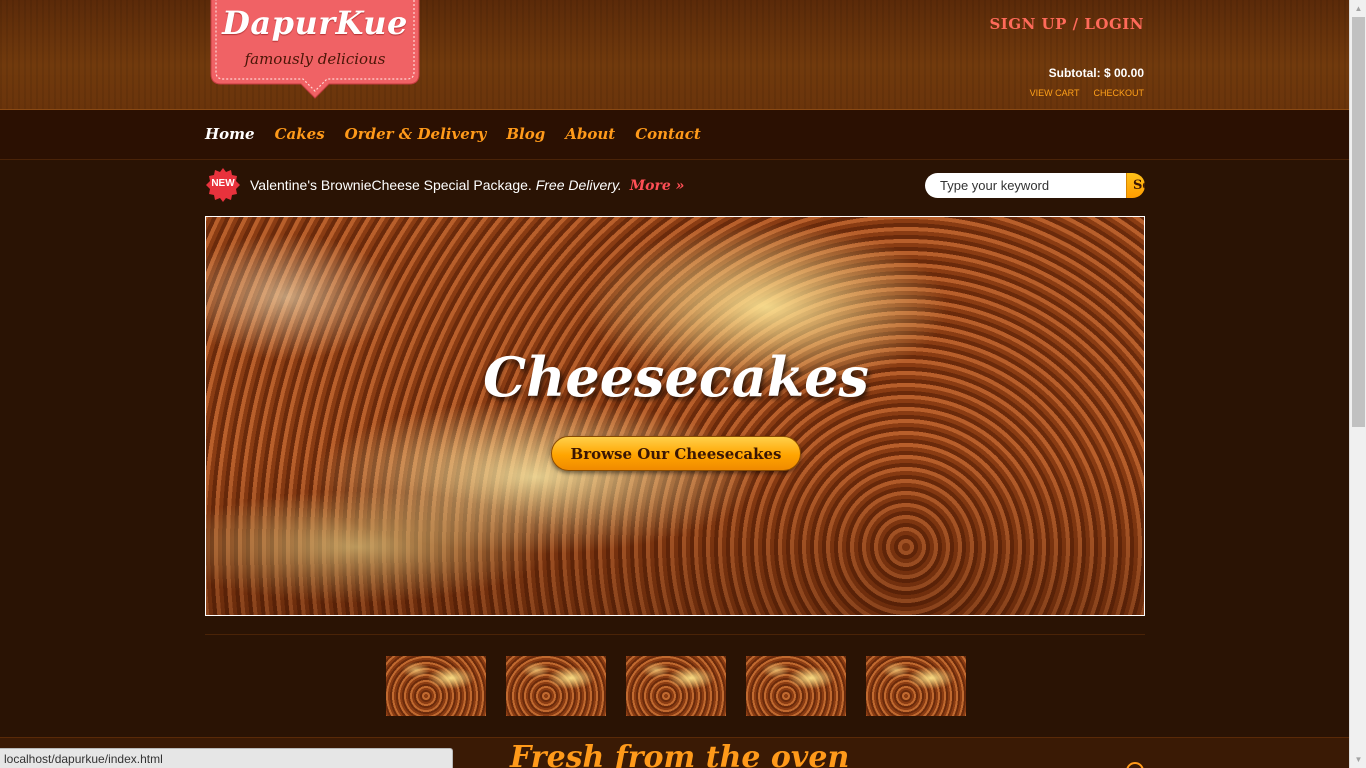 The image size is (1366, 768). Describe the element at coordinates (1114, 24) in the screenshot. I see `login-link: LOGIN` at that location.